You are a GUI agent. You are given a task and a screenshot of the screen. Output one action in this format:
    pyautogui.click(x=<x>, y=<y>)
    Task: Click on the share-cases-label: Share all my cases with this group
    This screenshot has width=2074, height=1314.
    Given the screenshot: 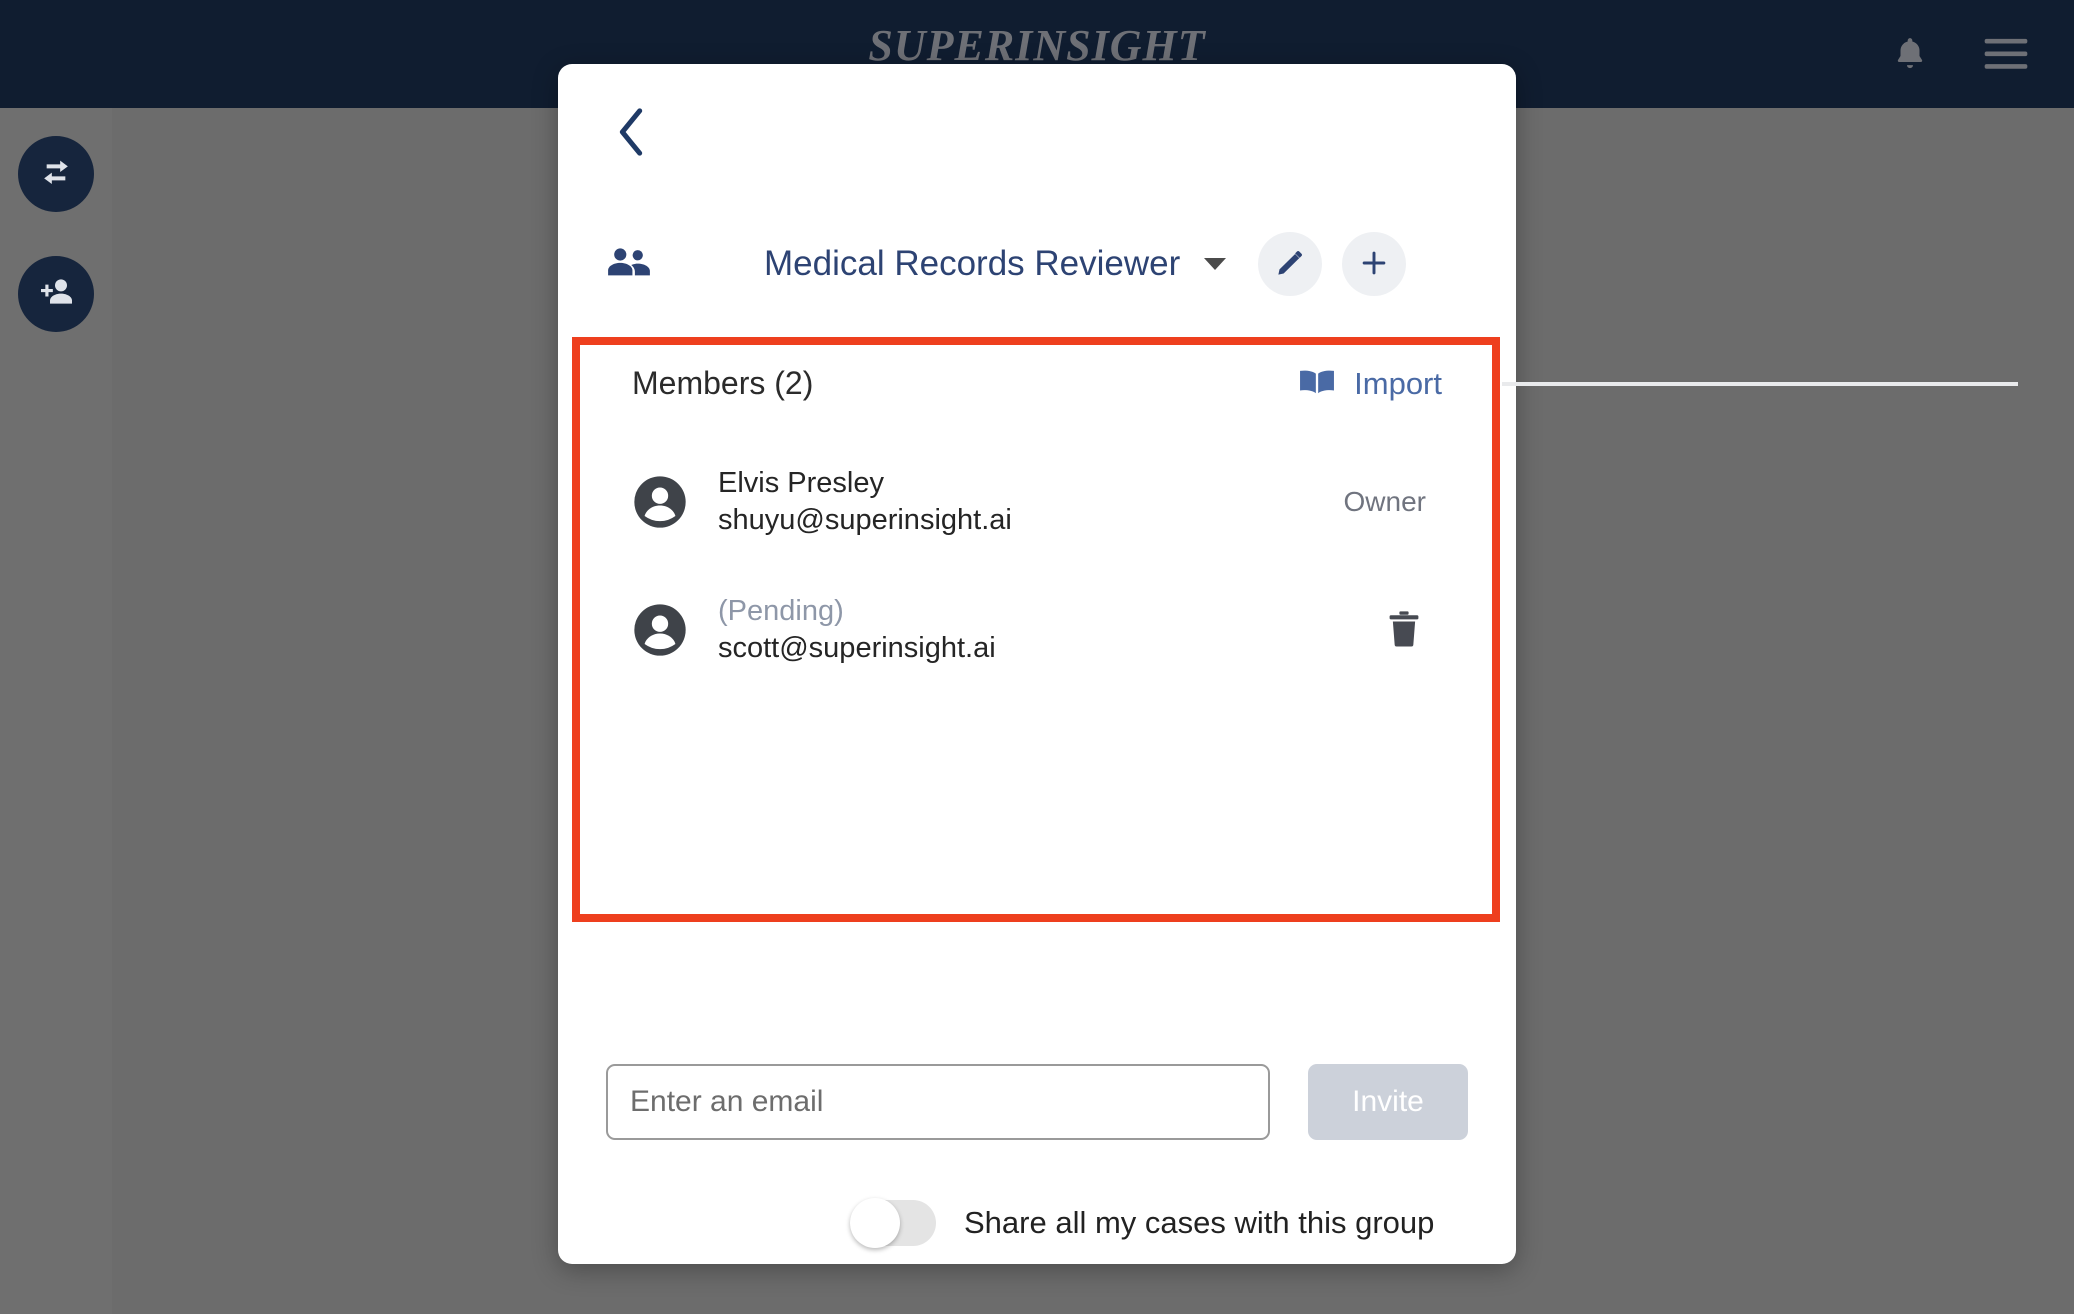 What is the action you would take?
    pyautogui.click(x=1199, y=1222)
    